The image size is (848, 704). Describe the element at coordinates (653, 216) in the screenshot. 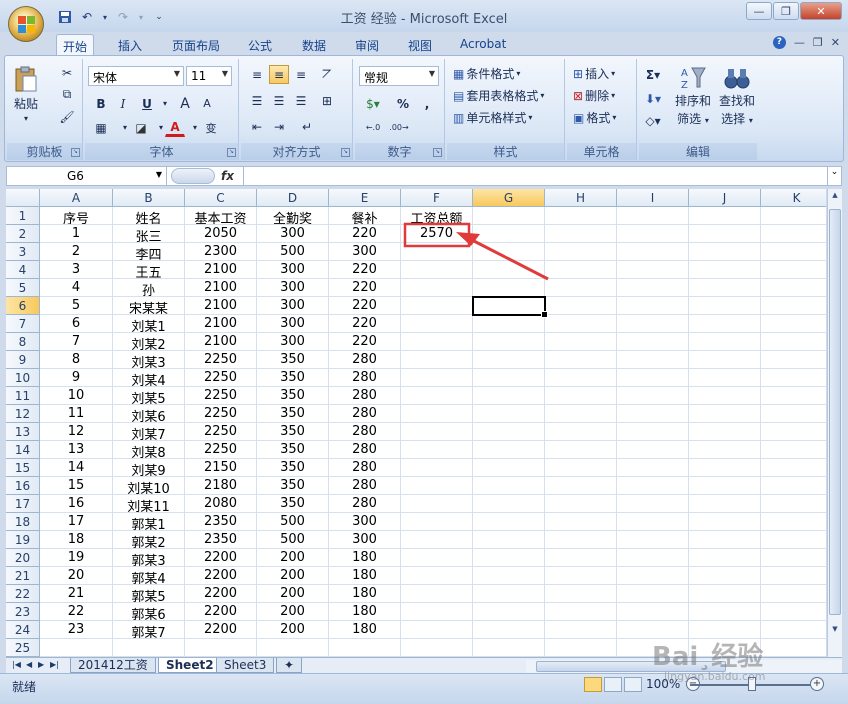

I see `cell-i1` at that location.